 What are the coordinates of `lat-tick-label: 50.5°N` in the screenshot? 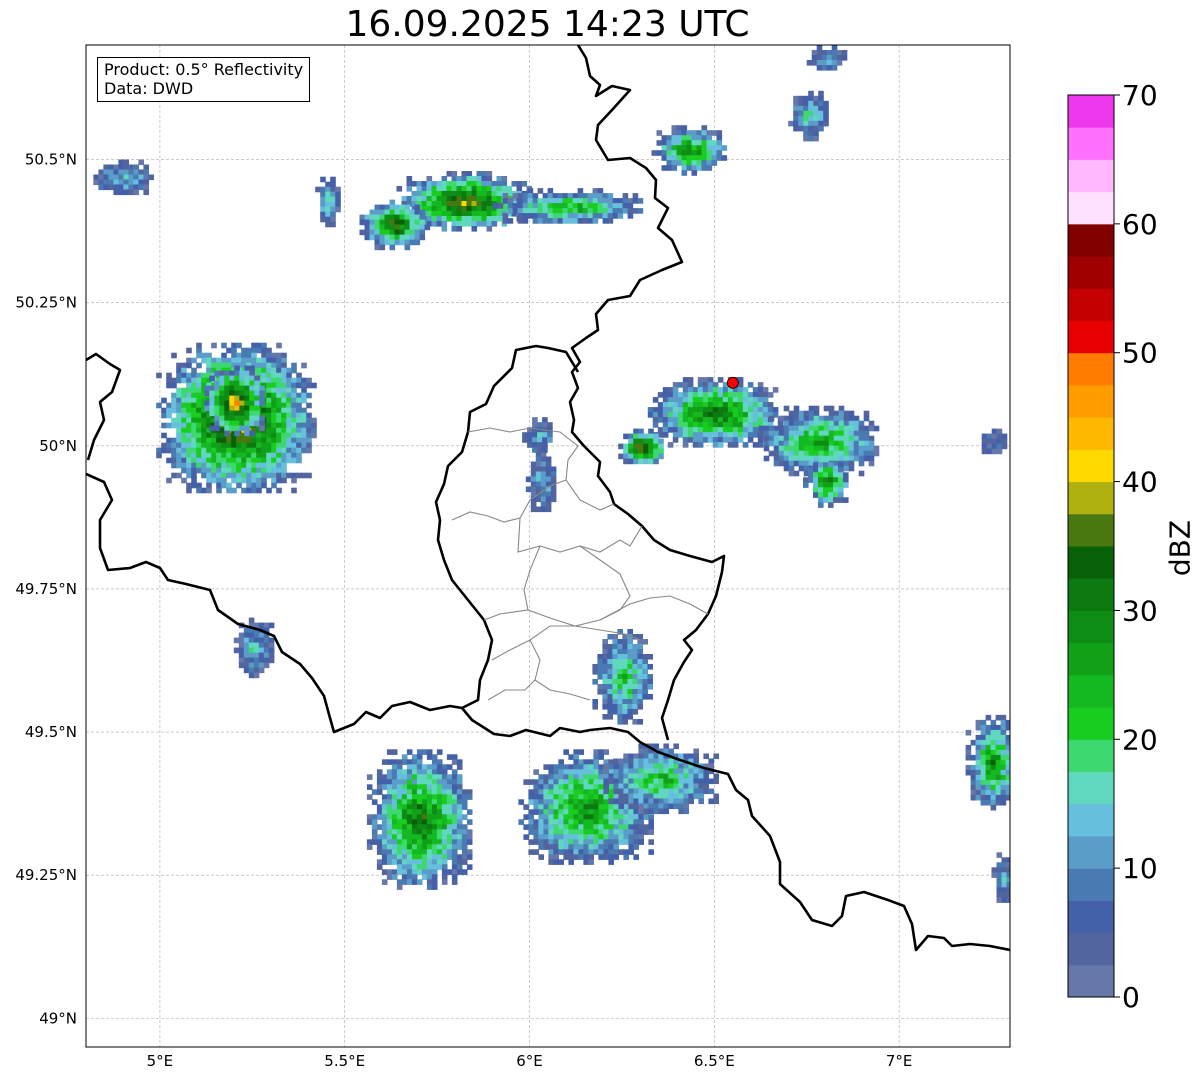 It's located at (51, 160).